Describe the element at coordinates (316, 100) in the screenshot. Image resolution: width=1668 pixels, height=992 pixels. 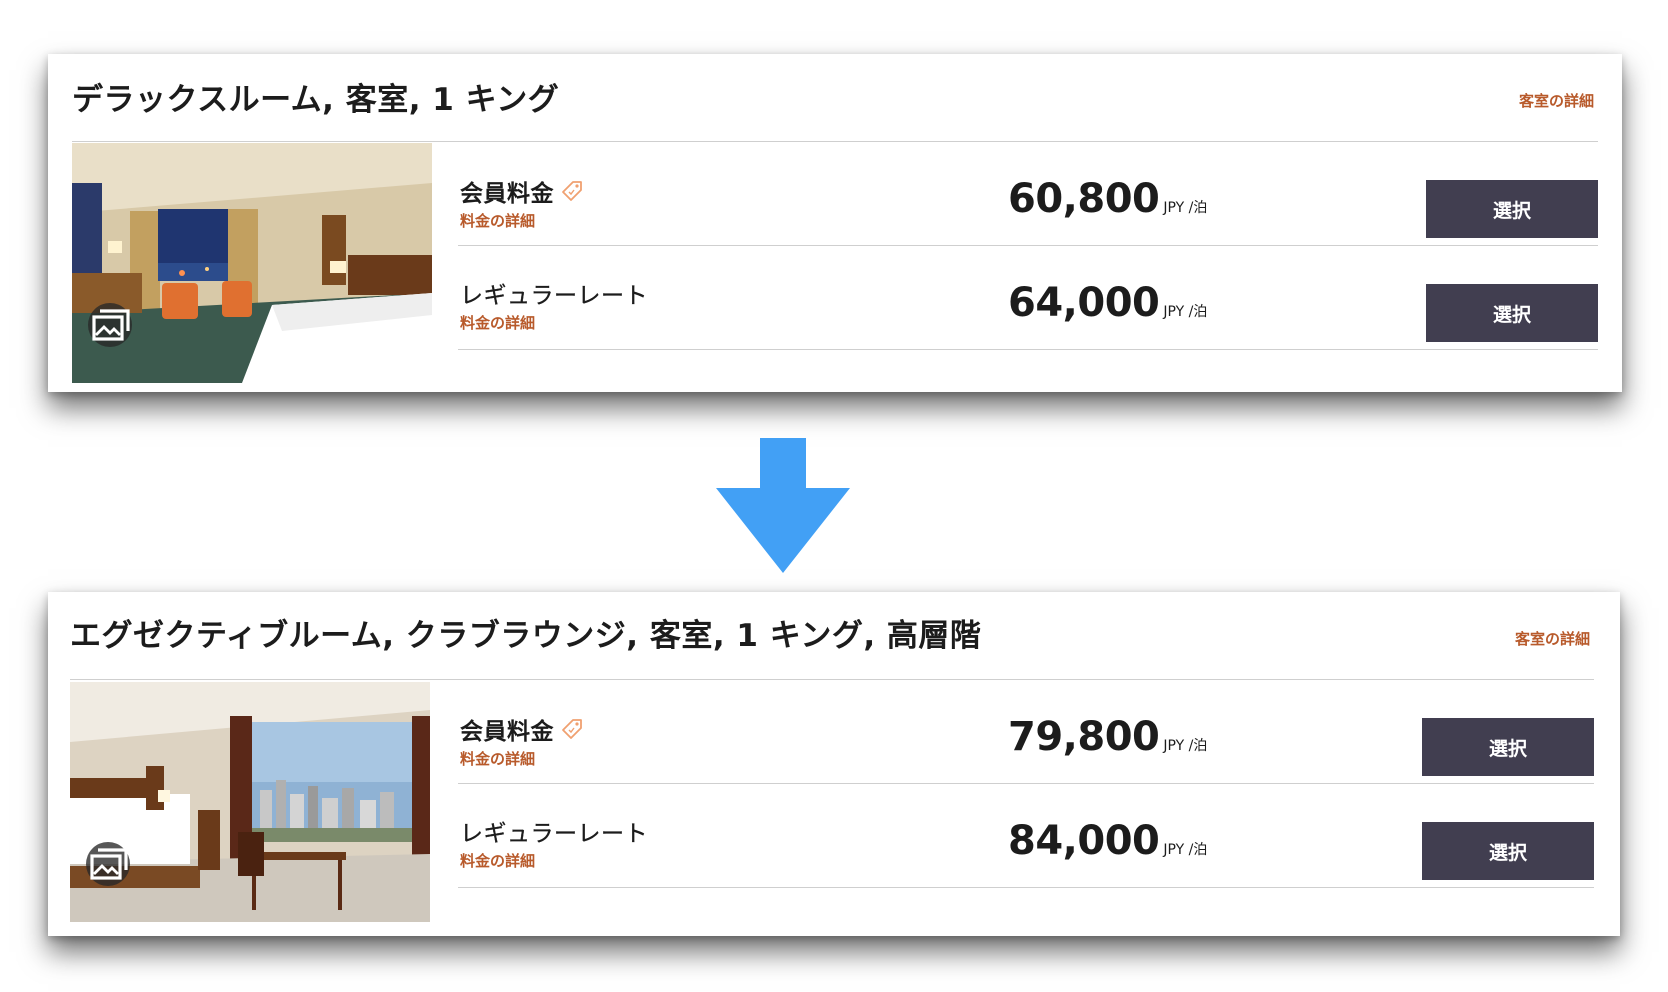
I see `room-title: デラックスルーム, 客室, 1 キング` at that location.